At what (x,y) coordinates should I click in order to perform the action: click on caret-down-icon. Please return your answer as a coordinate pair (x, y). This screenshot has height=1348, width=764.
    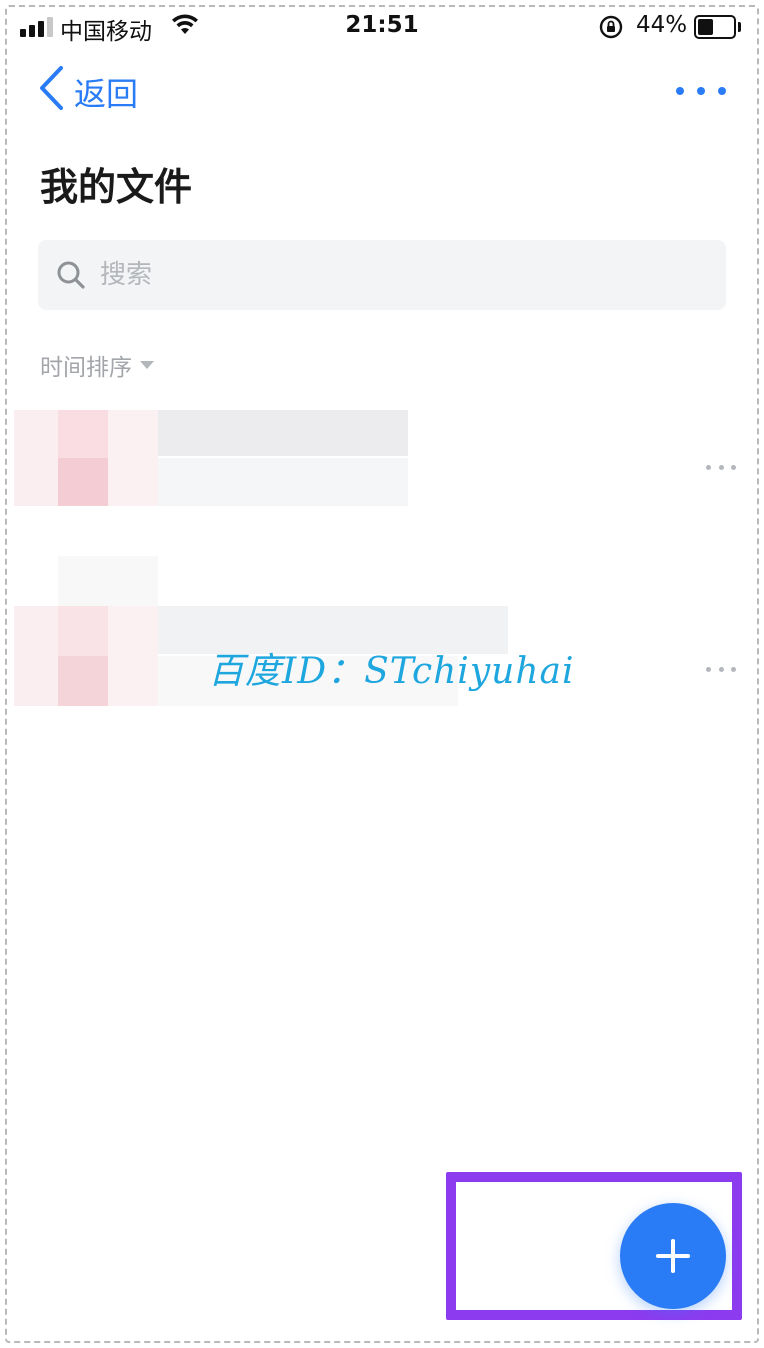
    Looking at the image, I should click on (147, 365).